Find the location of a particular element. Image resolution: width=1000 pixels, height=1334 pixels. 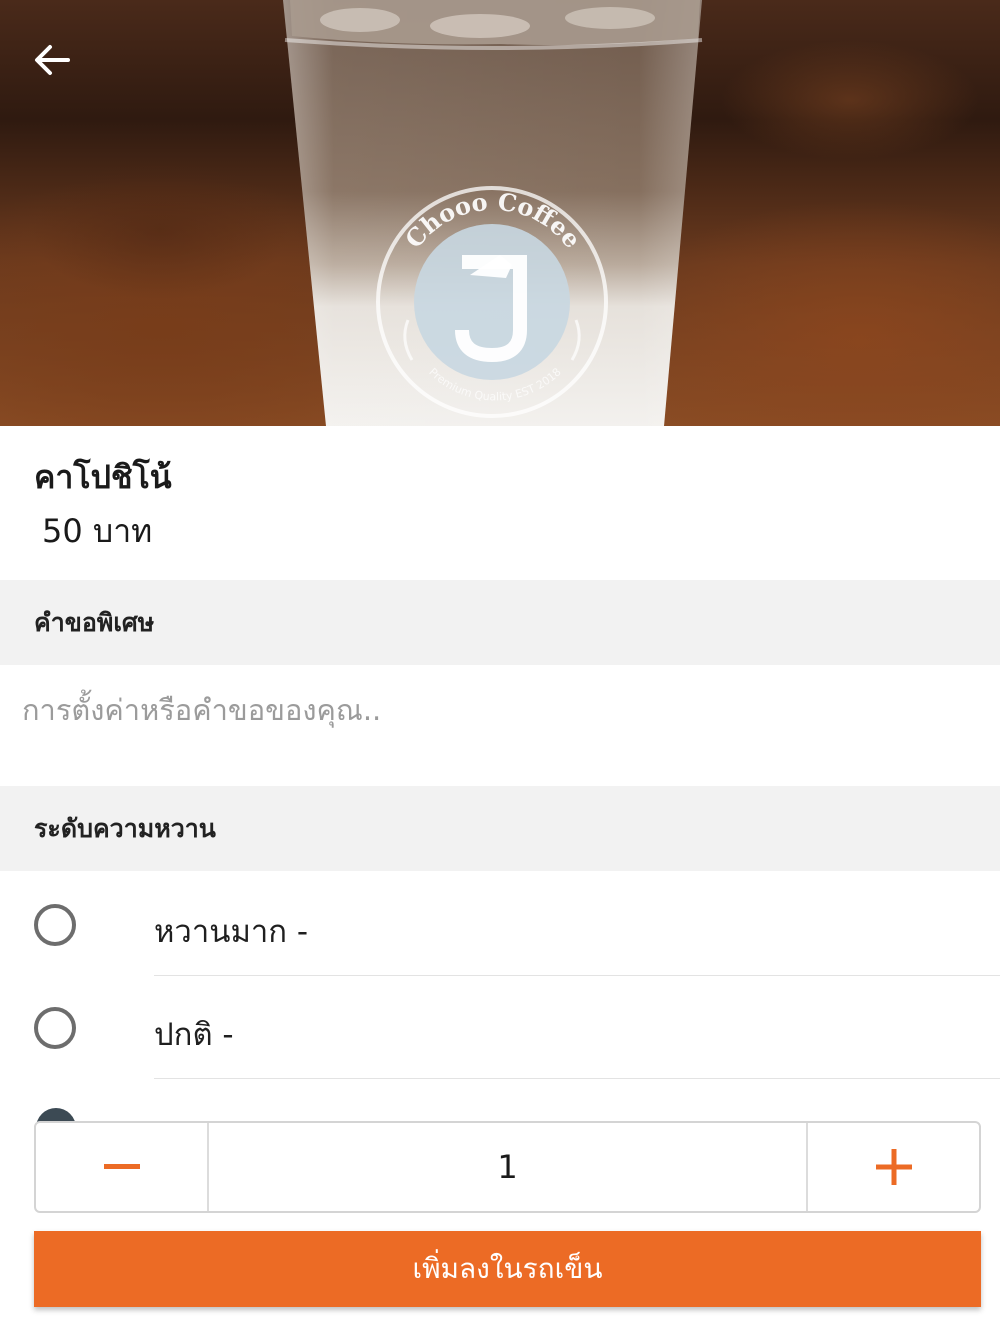

quantity-value: 1 is located at coordinates (507, 1167).